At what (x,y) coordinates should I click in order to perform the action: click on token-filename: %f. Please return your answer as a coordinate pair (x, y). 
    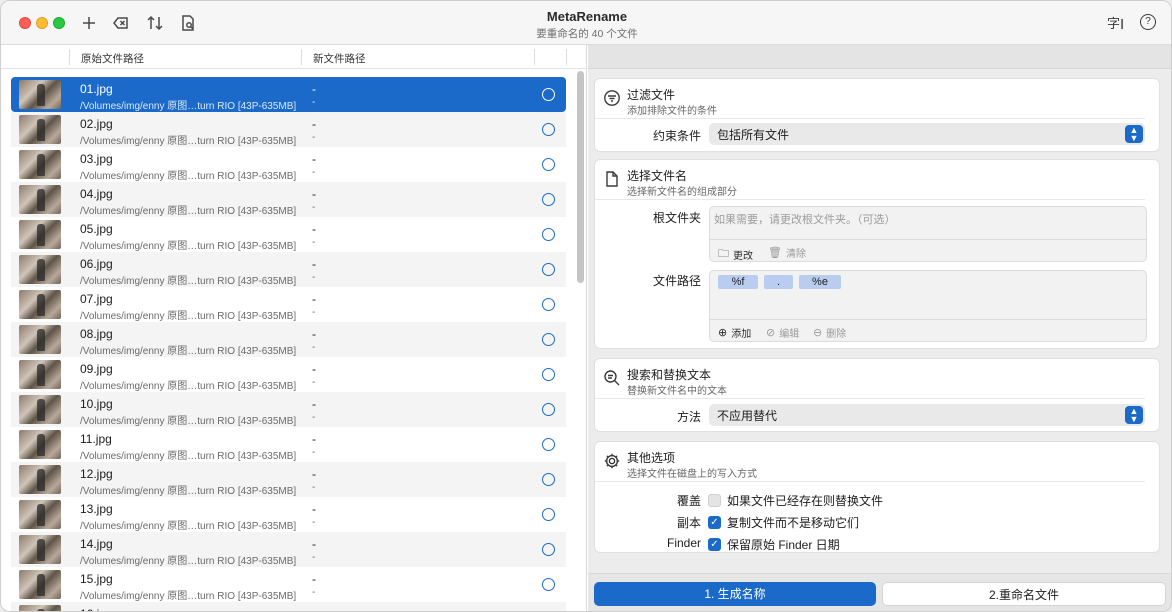
    Looking at the image, I should click on (738, 282).